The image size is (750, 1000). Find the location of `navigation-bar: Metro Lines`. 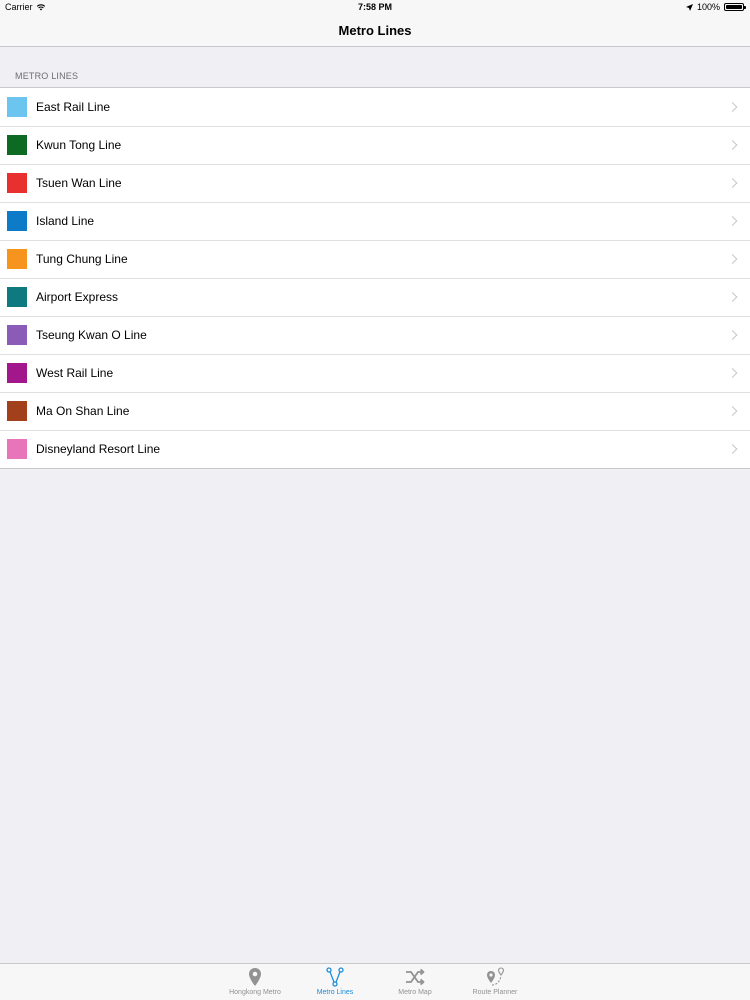

navigation-bar: Metro Lines is located at coordinates (375, 30).